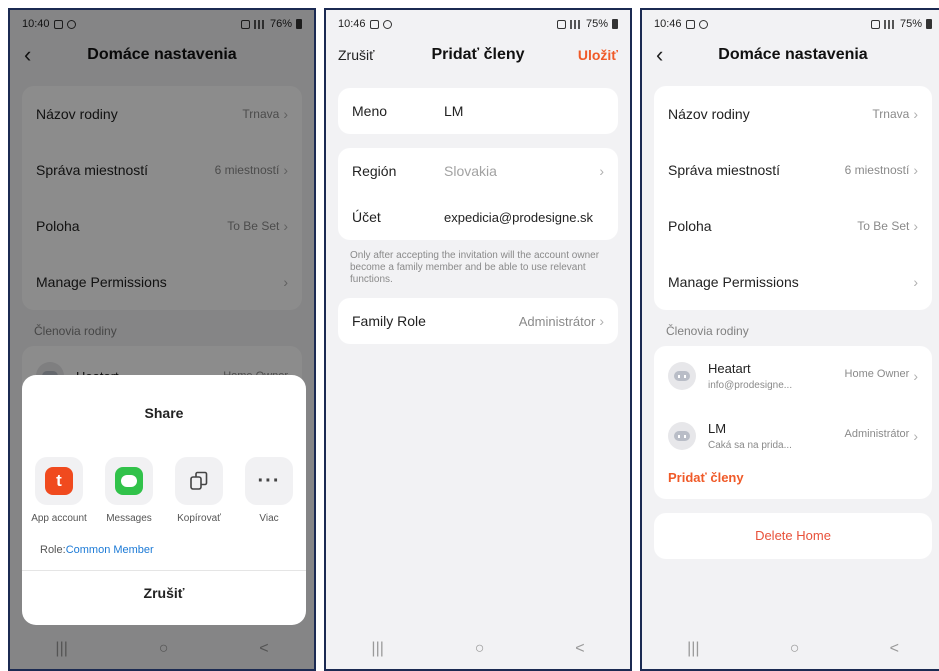 The width and height of the screenshot is (939, 671). What do you see at coordinates (389, 321) in the screenshot?
I see `row-label: Family Role` at bounding box center [389, 321].